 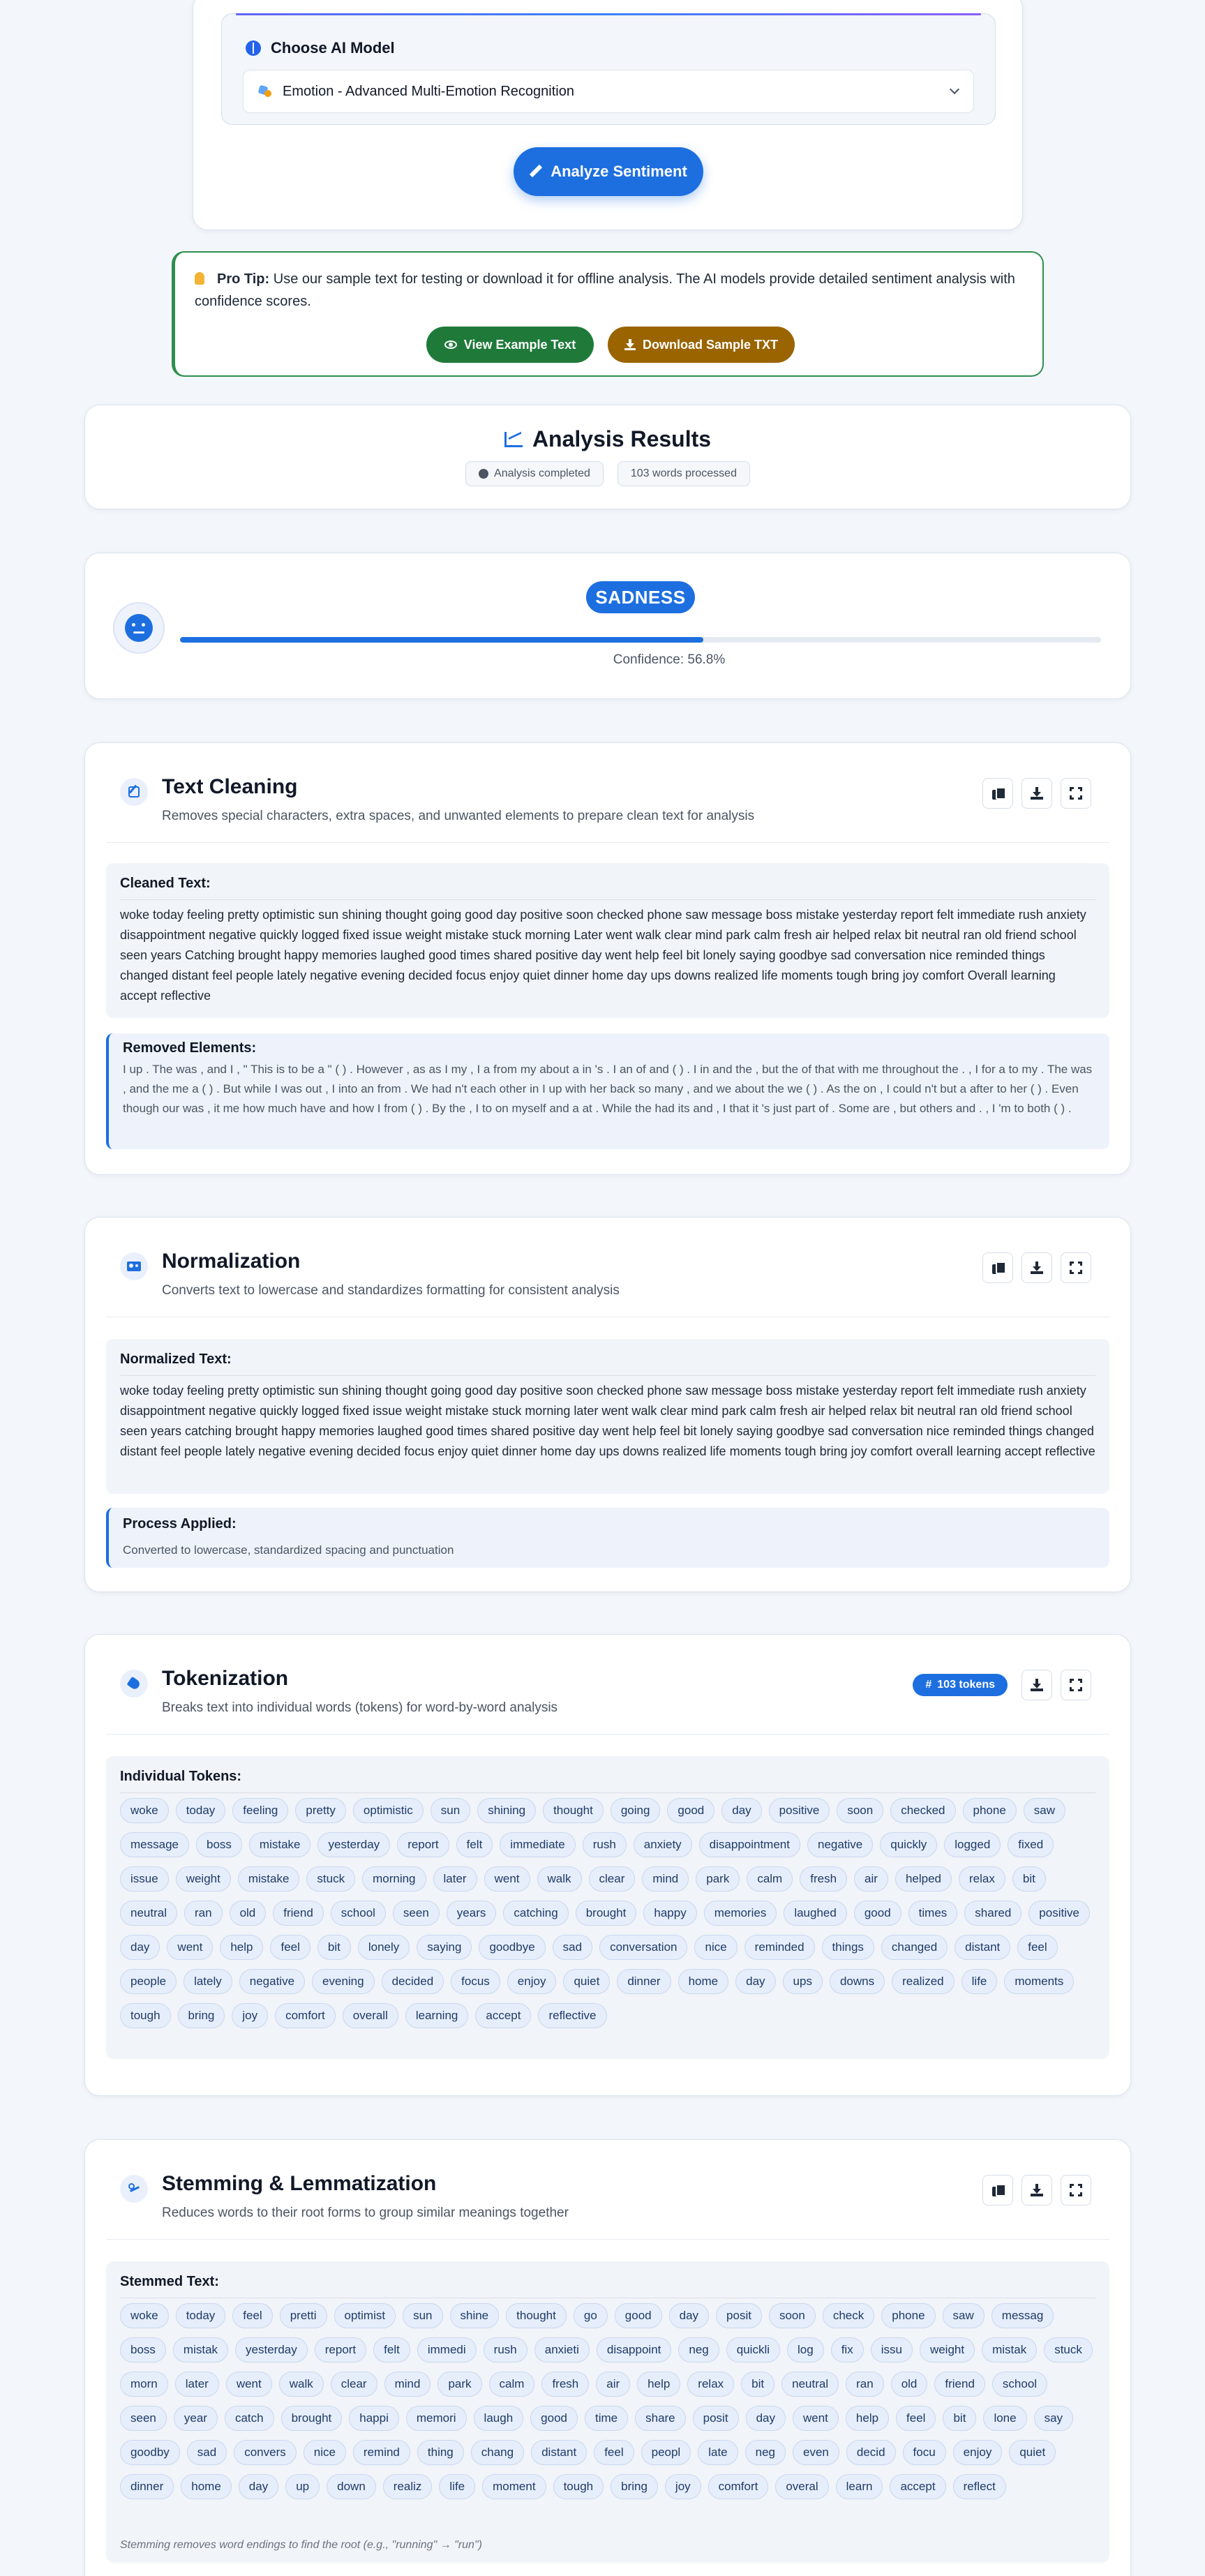 I want to click on stem-chip: realiz, so click(x=407, y=2486).